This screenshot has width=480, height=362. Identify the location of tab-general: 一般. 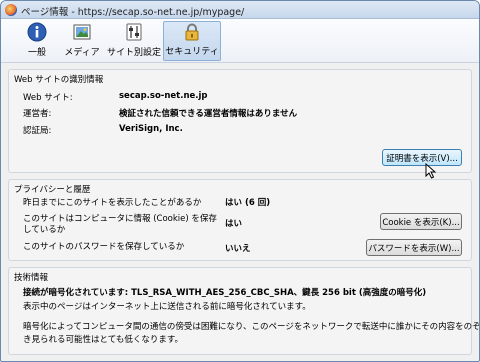
(37, 41).